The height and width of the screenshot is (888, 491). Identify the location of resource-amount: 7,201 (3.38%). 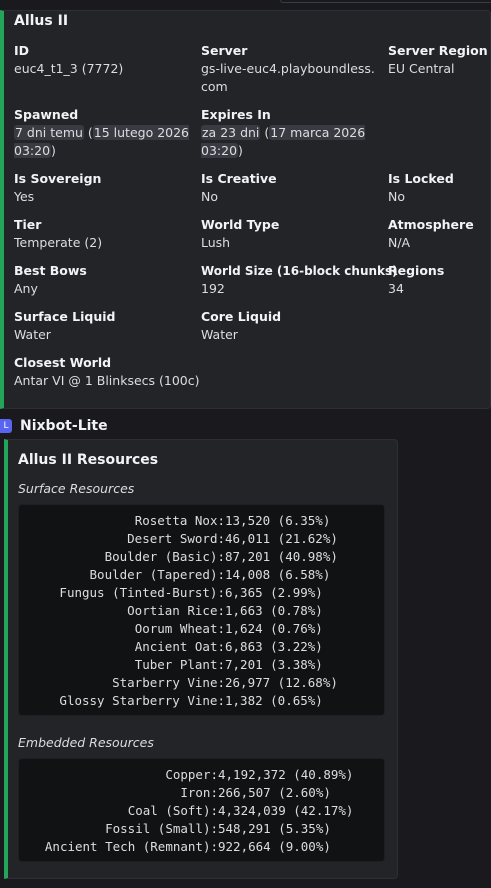
(274, 664).